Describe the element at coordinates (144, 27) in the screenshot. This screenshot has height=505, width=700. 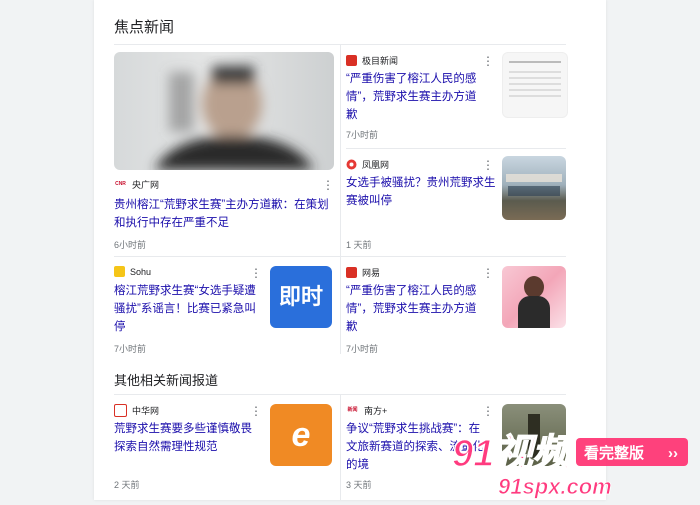
I see `focus-section-title: 焦点新闻` at that location.